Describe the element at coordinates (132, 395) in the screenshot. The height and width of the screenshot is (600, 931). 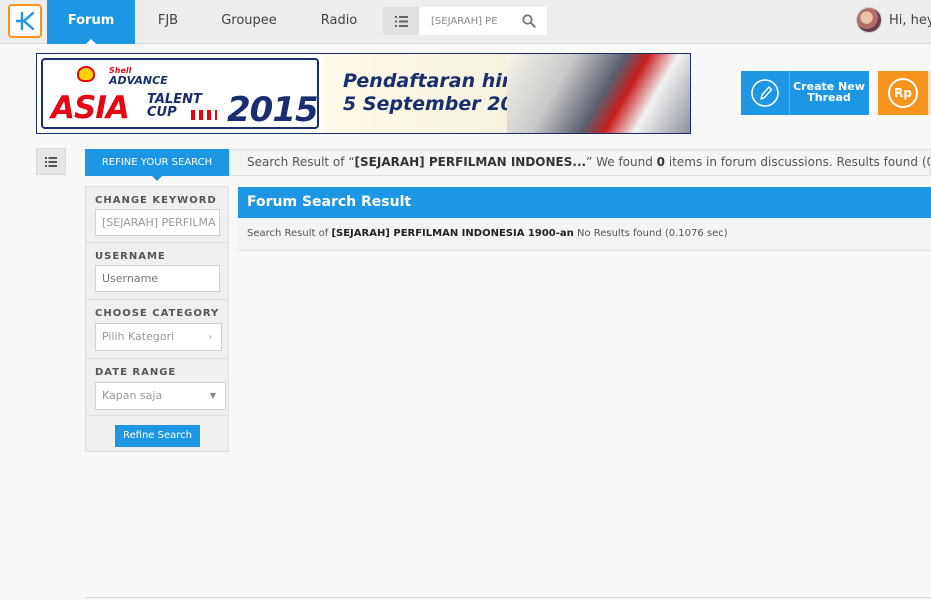
I see `date-value: Kapan saja` at that location.